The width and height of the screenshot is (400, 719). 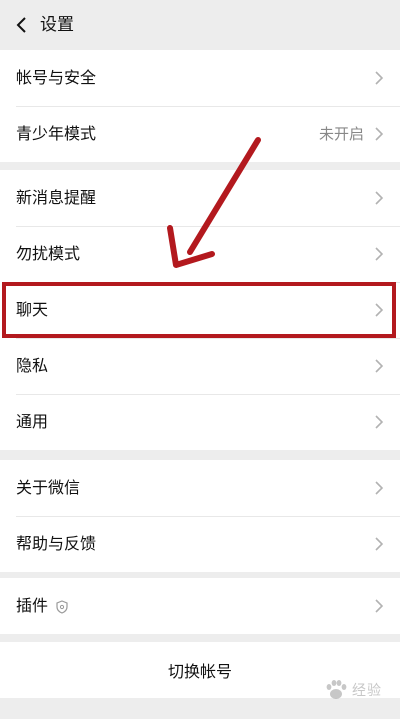 I want to click on settings-item-plugins: 插件, so click(x=200, y=606).